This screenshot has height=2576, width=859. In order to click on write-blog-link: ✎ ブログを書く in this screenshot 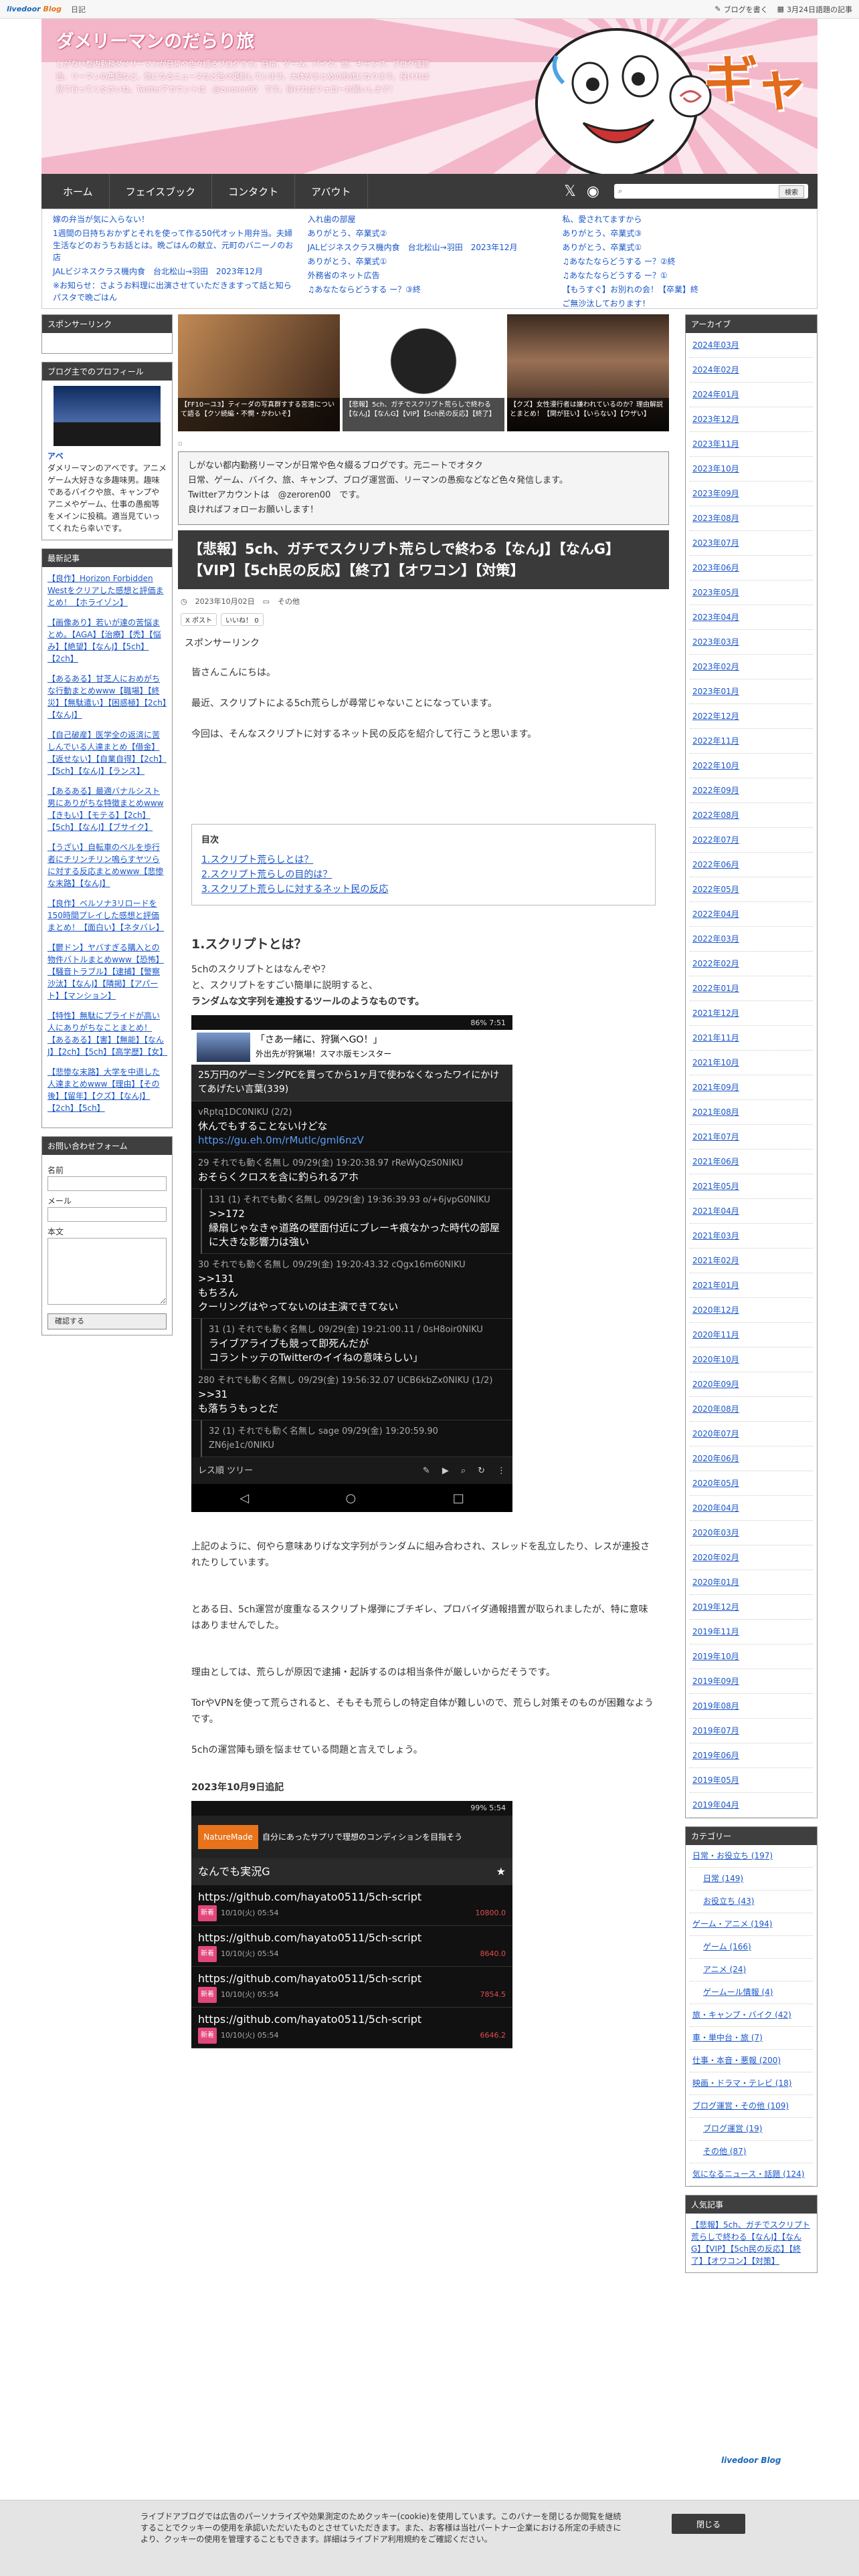, I will do `click(740, 9)`.